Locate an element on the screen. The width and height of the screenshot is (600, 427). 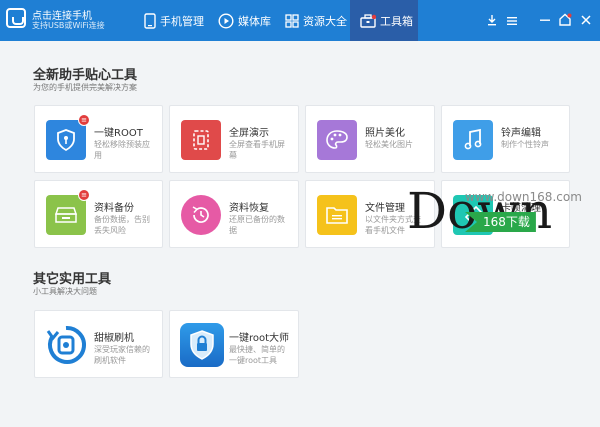
tool-card-file-manager: 文件管理 以文件夹方式查看手机文件 is located at coordinates (370, 214).